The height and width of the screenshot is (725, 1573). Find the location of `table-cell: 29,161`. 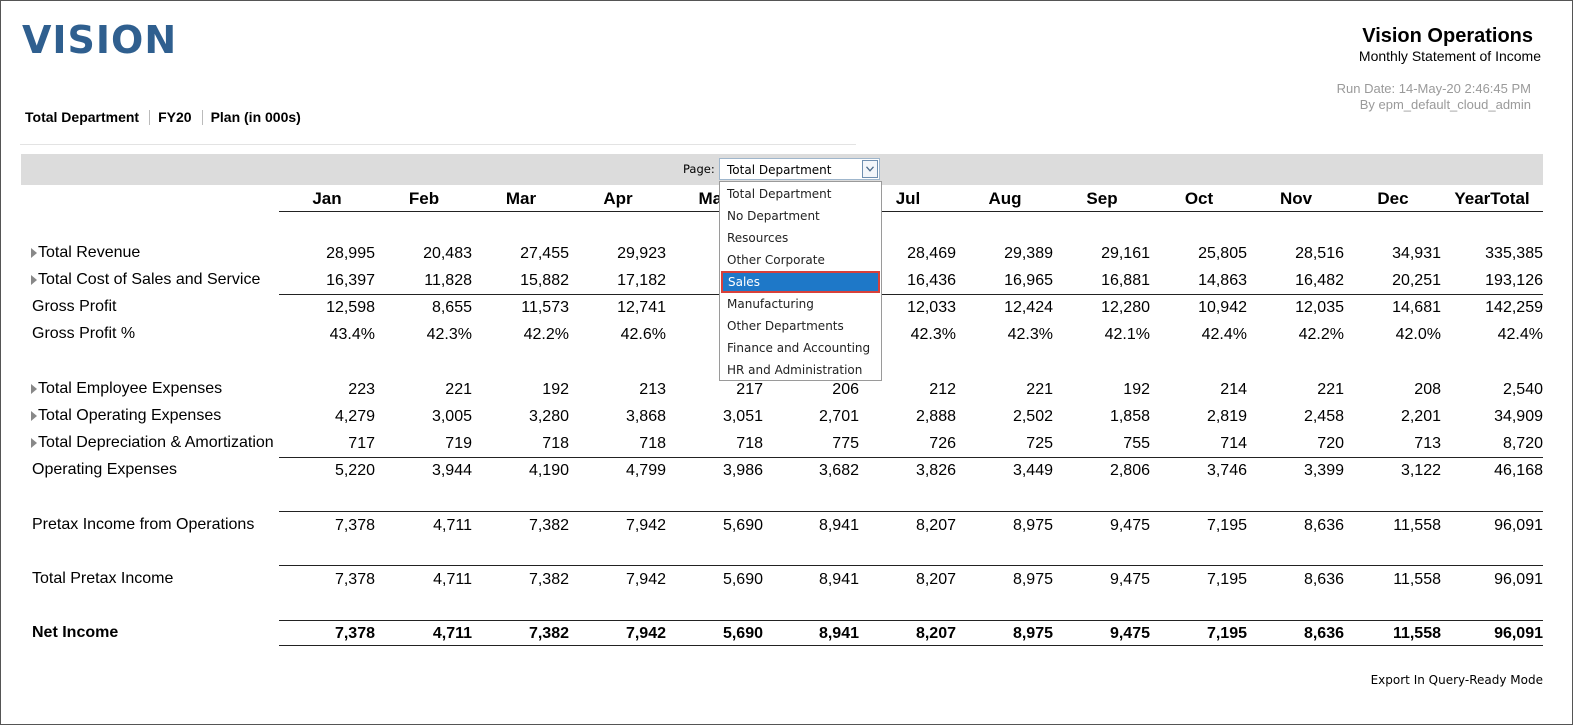

table-cell: 29,161 is located at coordinates (1125, 253).